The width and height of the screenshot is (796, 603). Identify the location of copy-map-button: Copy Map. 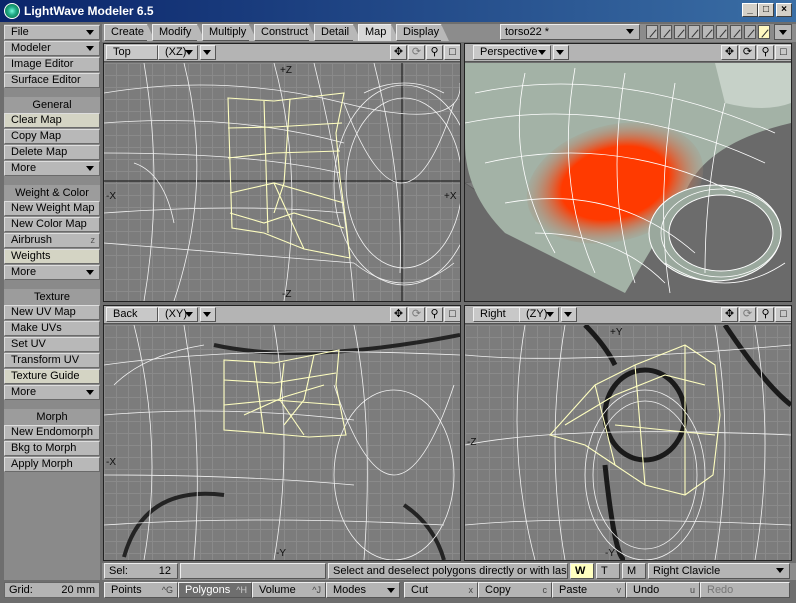
(52, 136).